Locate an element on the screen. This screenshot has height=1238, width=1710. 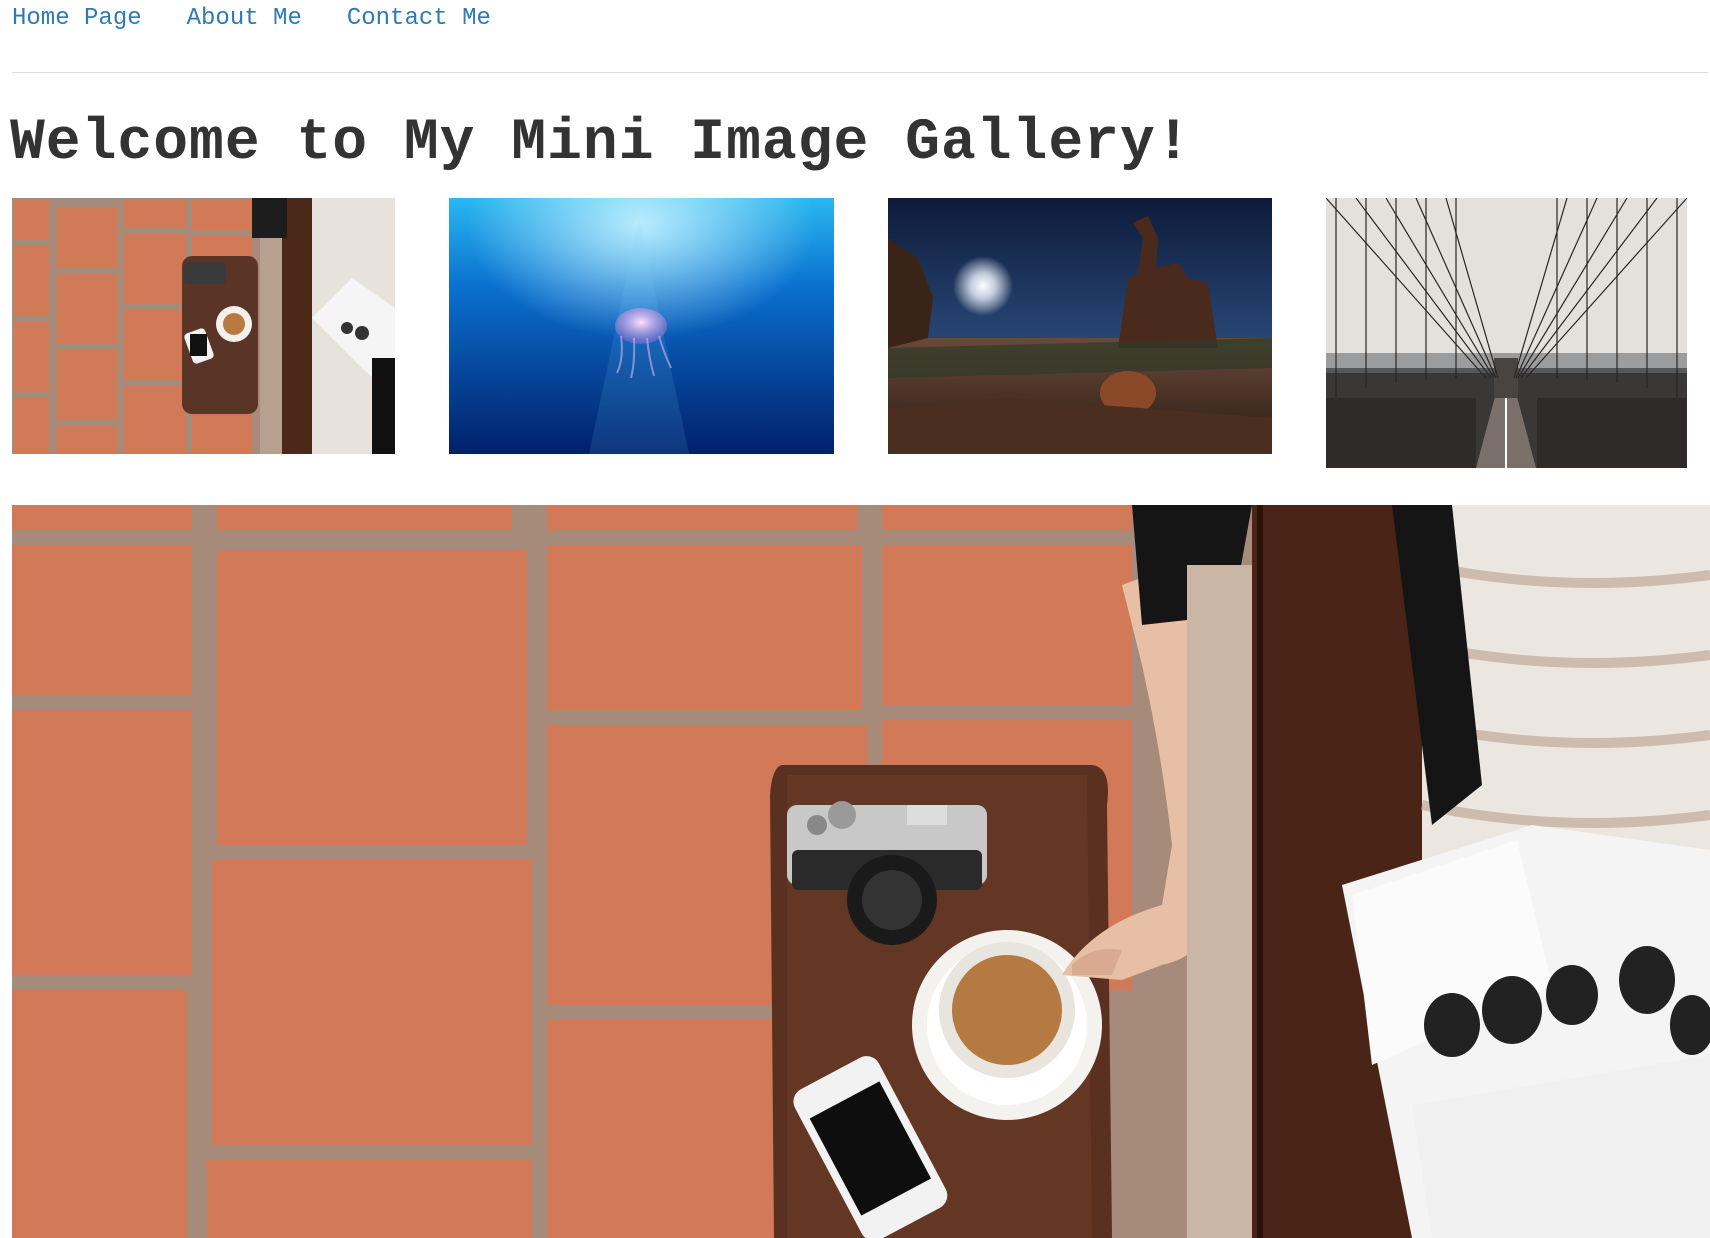
thumbnail-bridge is located at coordinates (1506, 333).